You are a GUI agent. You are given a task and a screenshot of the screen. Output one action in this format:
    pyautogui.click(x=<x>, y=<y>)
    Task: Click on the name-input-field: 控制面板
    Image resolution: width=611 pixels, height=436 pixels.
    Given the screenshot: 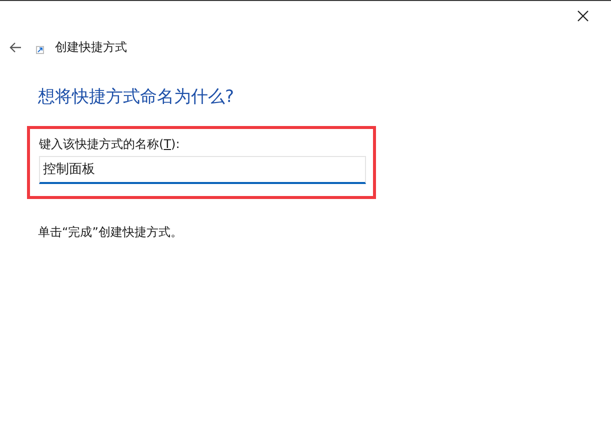 What is the action you would take?
    pyautogui.click(x=202, y=170)
    